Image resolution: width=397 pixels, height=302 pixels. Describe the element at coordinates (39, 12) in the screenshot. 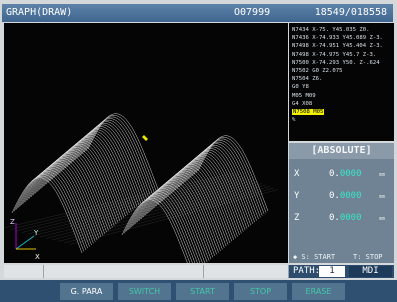

I see `screen-title: GRAPH(DRAW)` at that location.